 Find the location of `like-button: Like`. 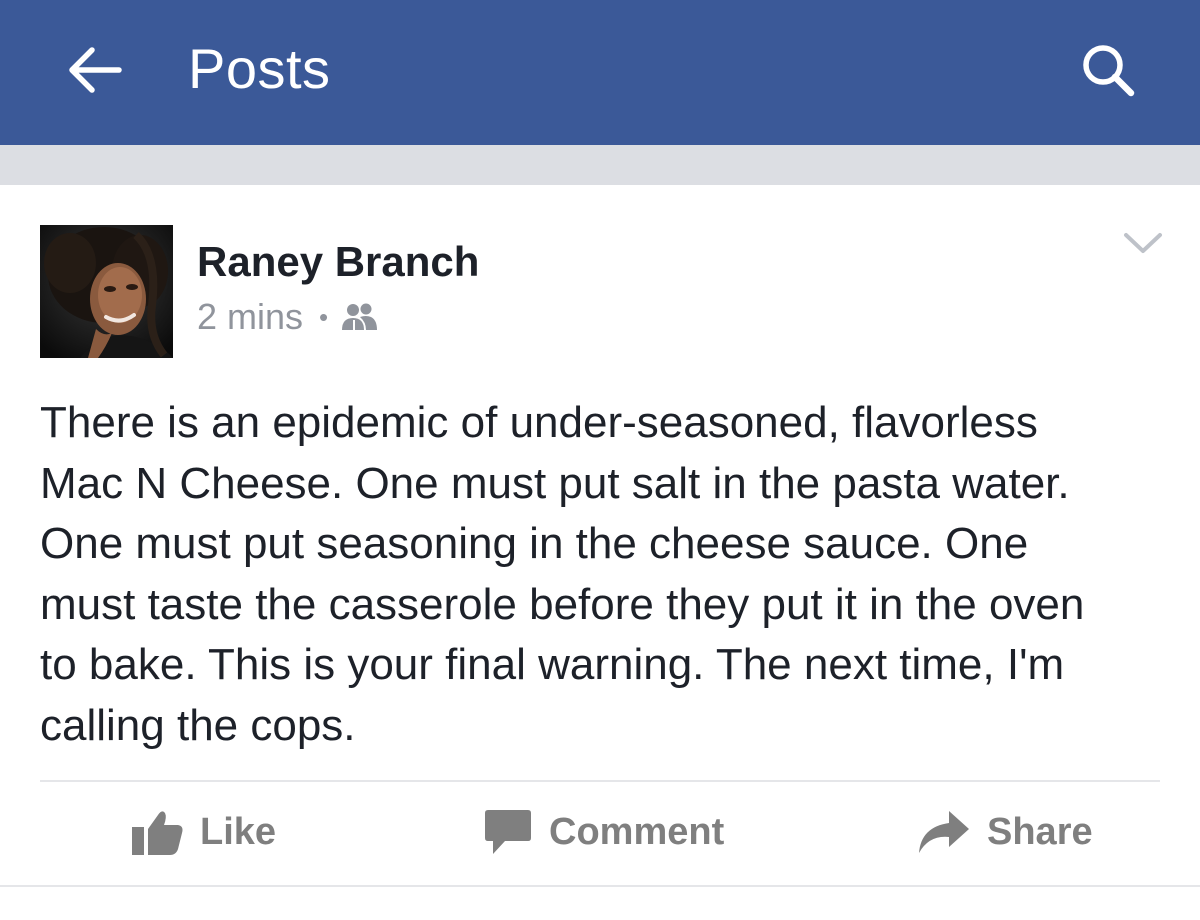

like-button: Like is located at coordinates (203, 832).